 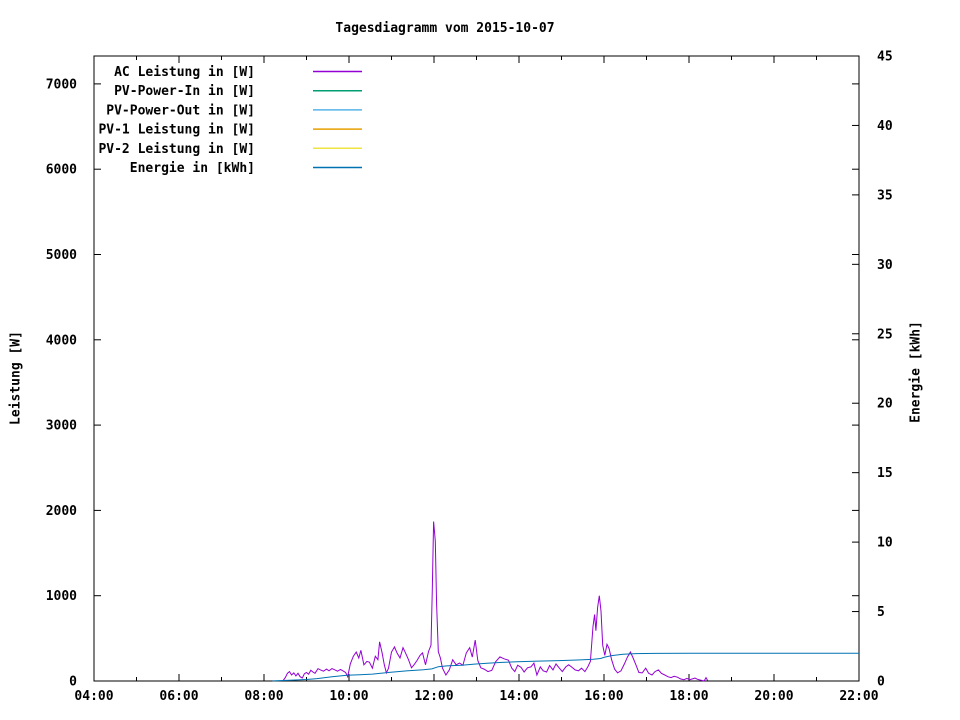 I want to click on x-axis-tick-label: 12:00, so click(x=433, y=696).